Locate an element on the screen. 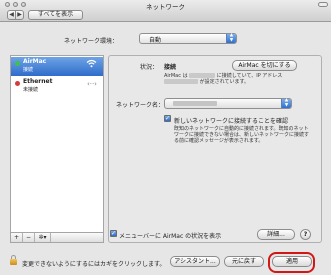  revert-button: 元に戻す is located at coordinates (244, 261).